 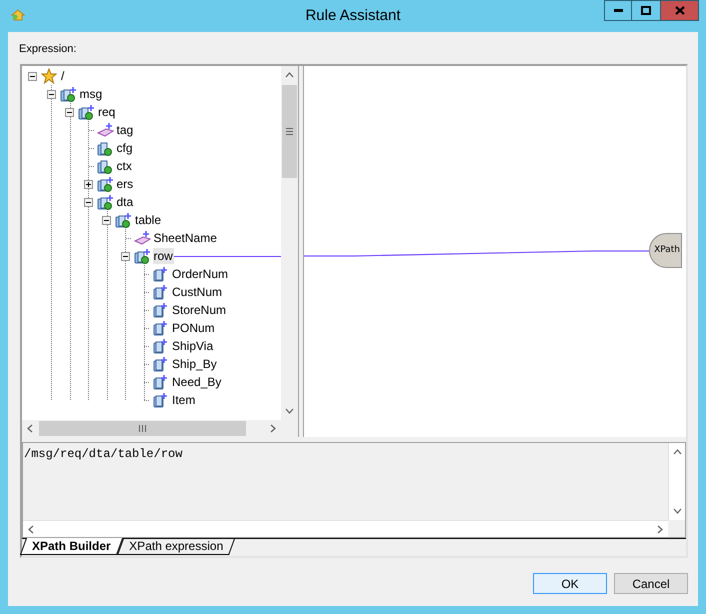 What do you see at coordinates (676, 481) in the screenshot?
I see `vertical-scrollbar` at bounding box center [676, 481].